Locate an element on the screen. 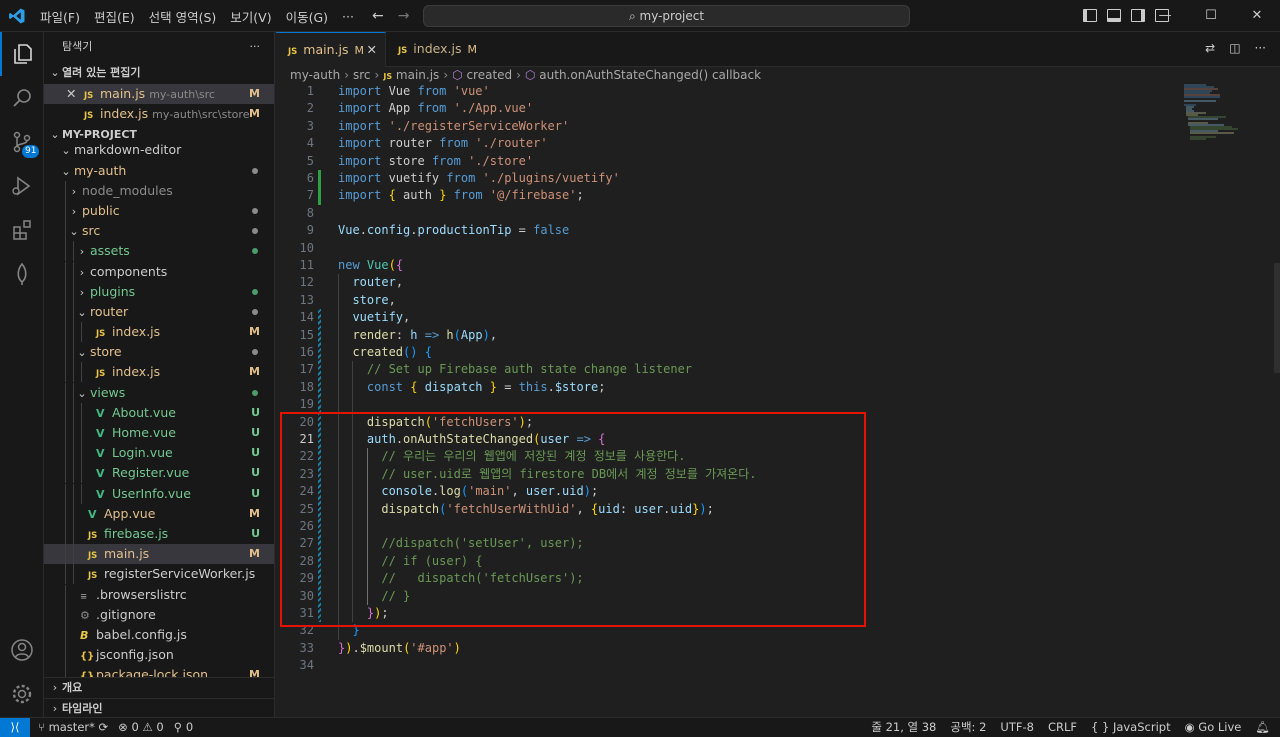  breadcrumb-item: created is located at coordinates (489, 75).